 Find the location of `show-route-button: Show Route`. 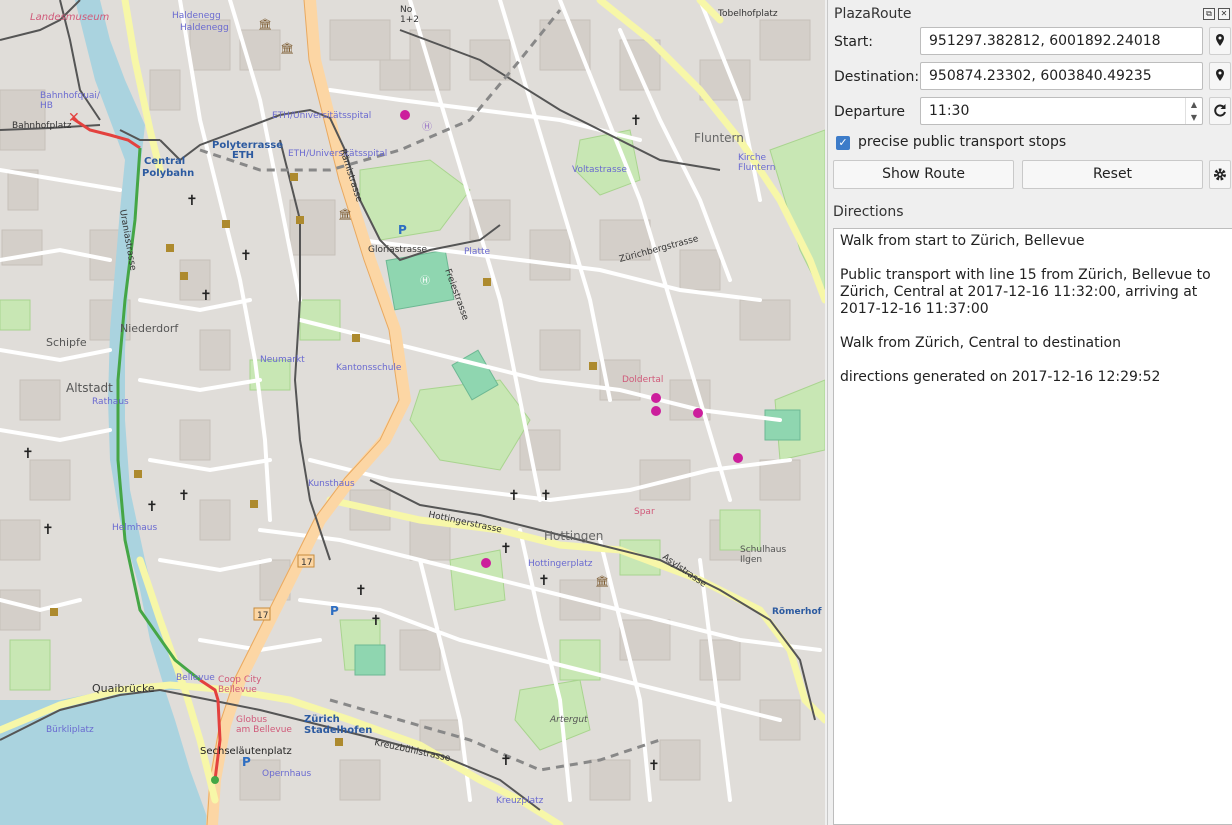

show-route-button: Show Route is located at coordinates (923, 174).